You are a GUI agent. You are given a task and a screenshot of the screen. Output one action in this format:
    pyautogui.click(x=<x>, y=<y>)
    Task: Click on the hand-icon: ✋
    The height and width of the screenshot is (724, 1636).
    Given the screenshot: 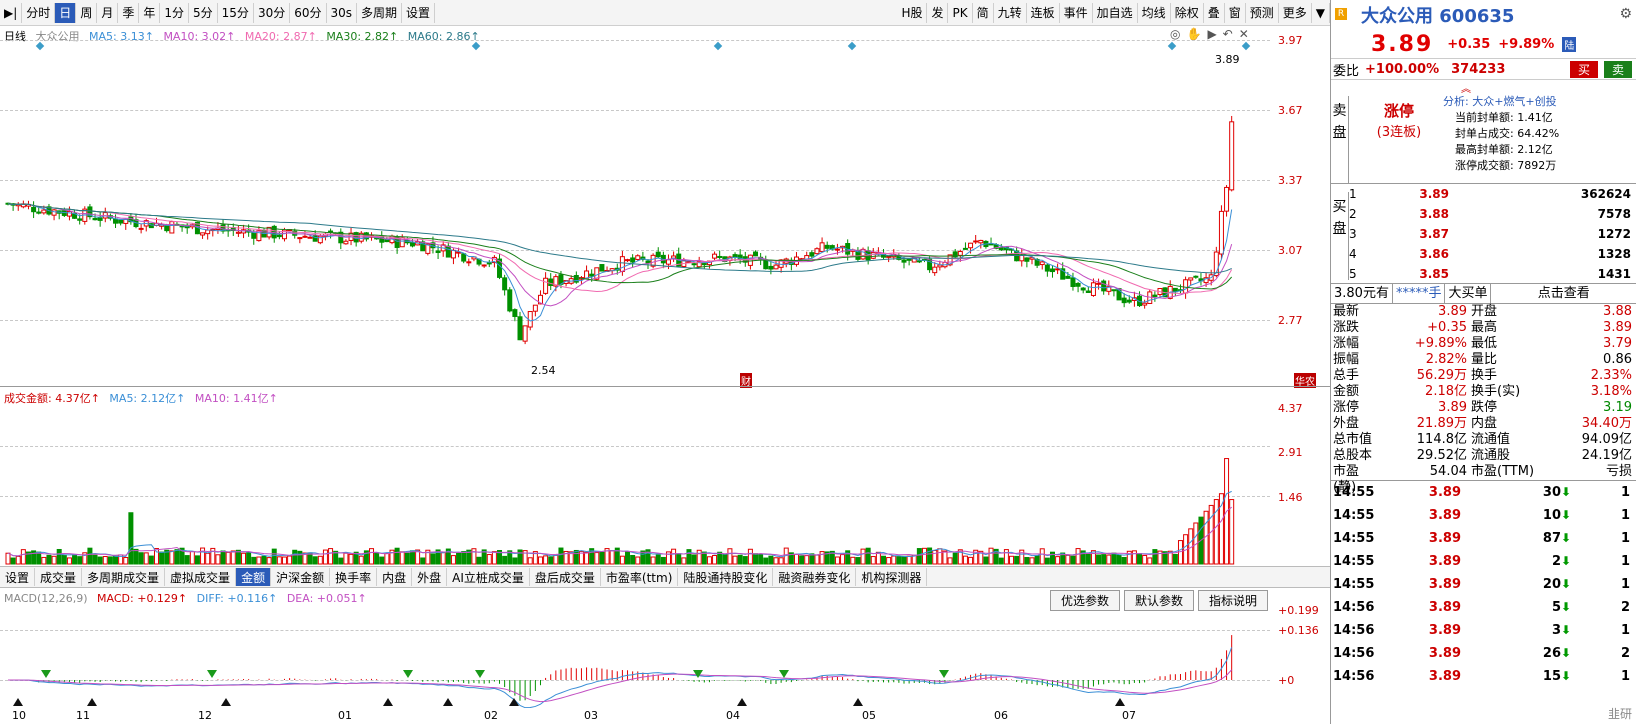 What is the action you would take?
    pyautogui.click(x=1196, y=34)
    